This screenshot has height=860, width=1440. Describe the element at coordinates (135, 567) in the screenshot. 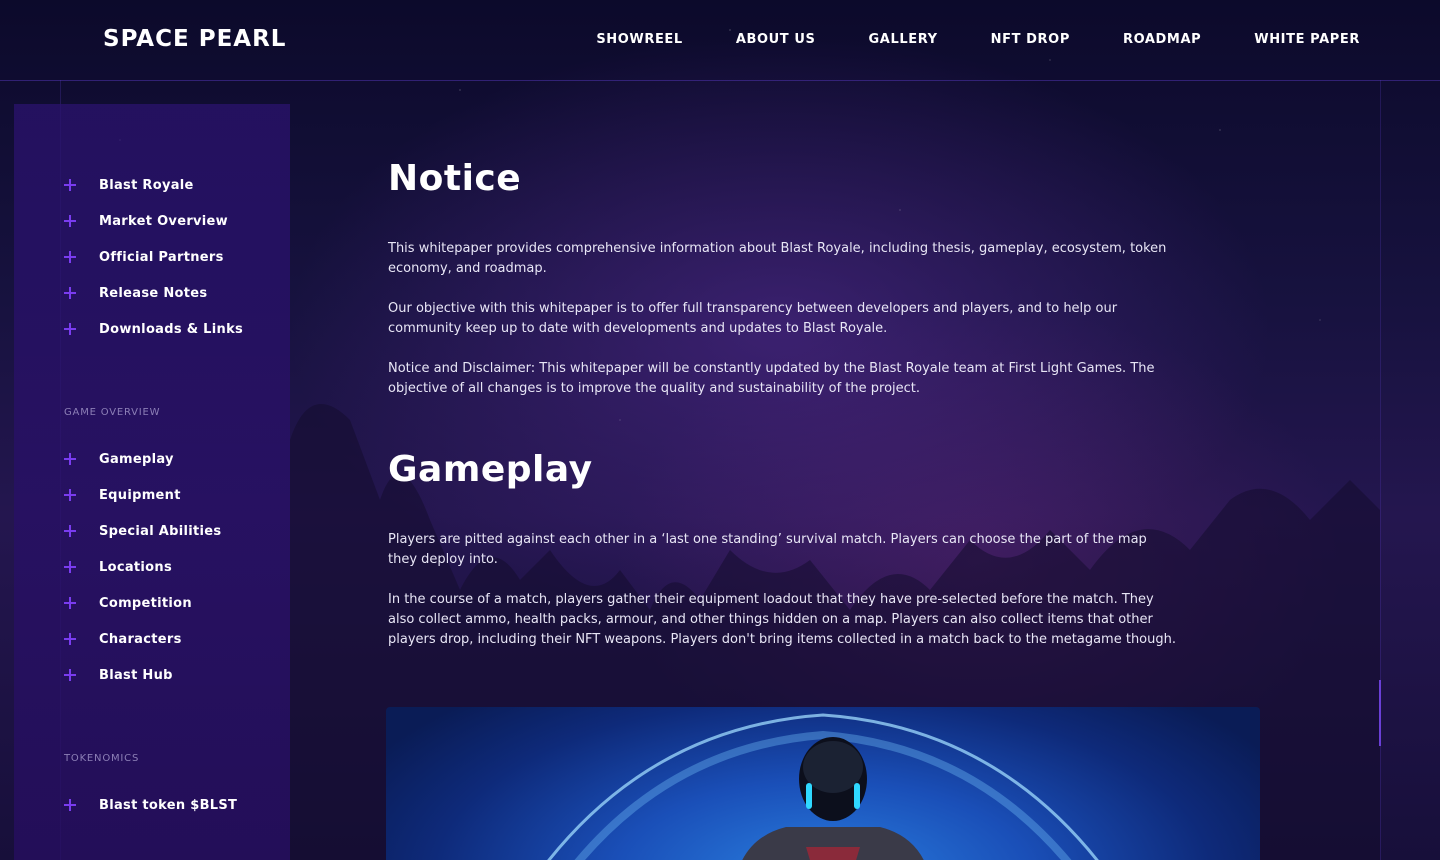

I see `sidebar-item-label: Locations` at that location.